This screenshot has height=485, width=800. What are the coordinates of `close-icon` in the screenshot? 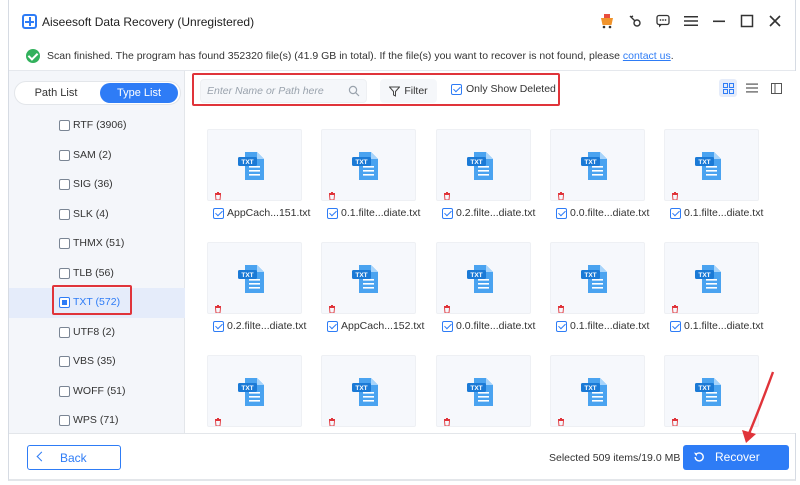 It's located at (775, 21).